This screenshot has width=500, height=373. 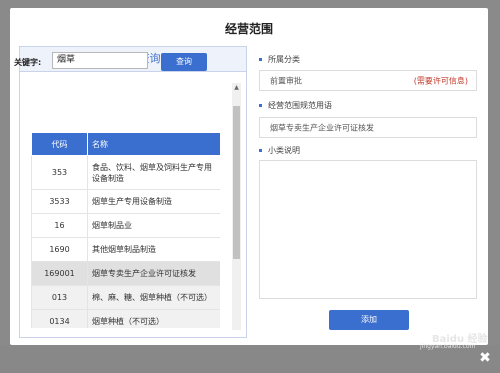 What do you see at coordinates (153, 249) in the screenshot?
I see `row-name: 其他烟草制品制造` at bounding box center [153, 249].